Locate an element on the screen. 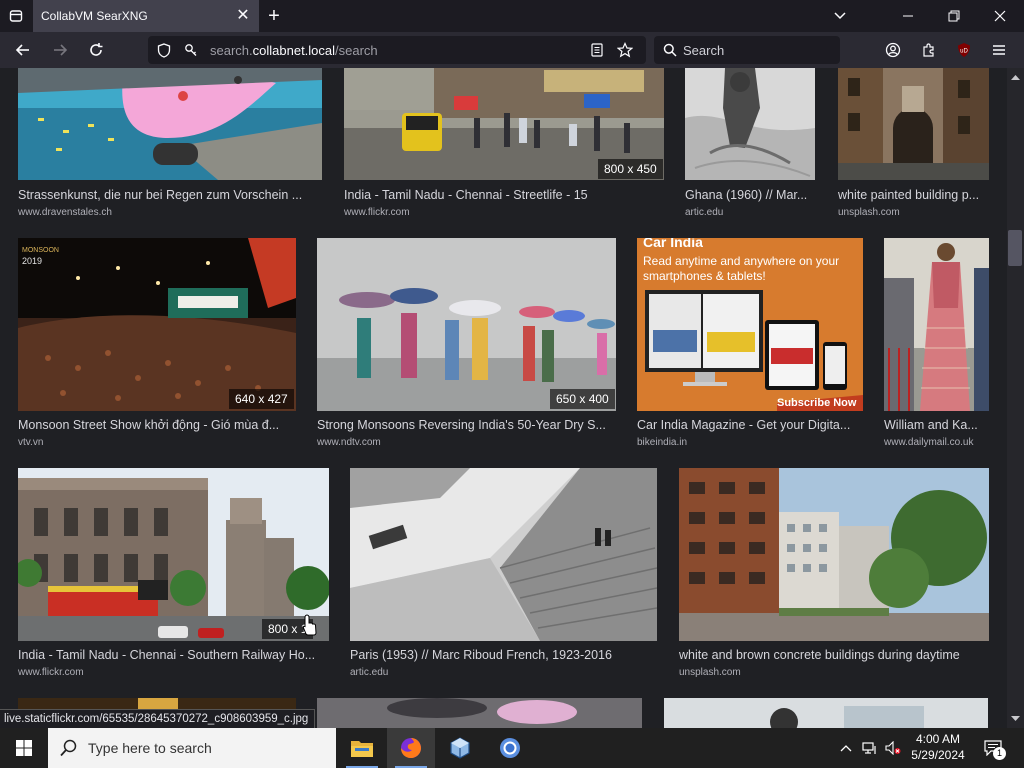 The height and width of the screenshot is (768, 1024). image-resolution-badge: 640 x 427 is located at coordinates (261, 399).